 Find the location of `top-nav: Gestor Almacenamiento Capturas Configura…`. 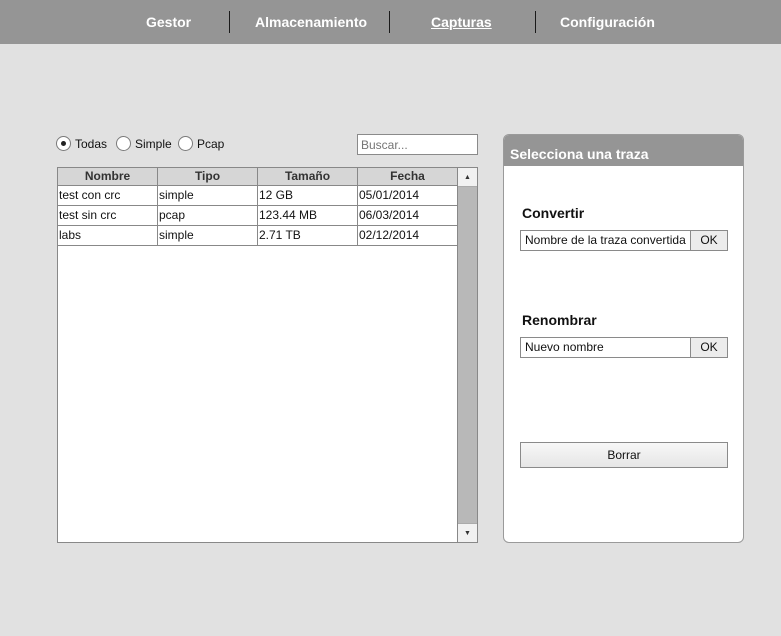

top-nav: Gestor Almacenamiento Capturas Configura… is located at coordinates (390, 22).